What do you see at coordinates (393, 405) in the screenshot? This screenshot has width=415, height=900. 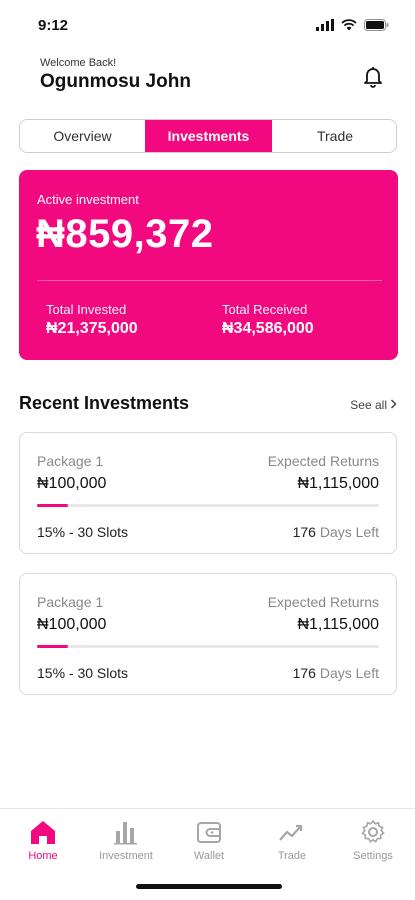 I see `chevron-right-icon` at bounding box center [393, 405].